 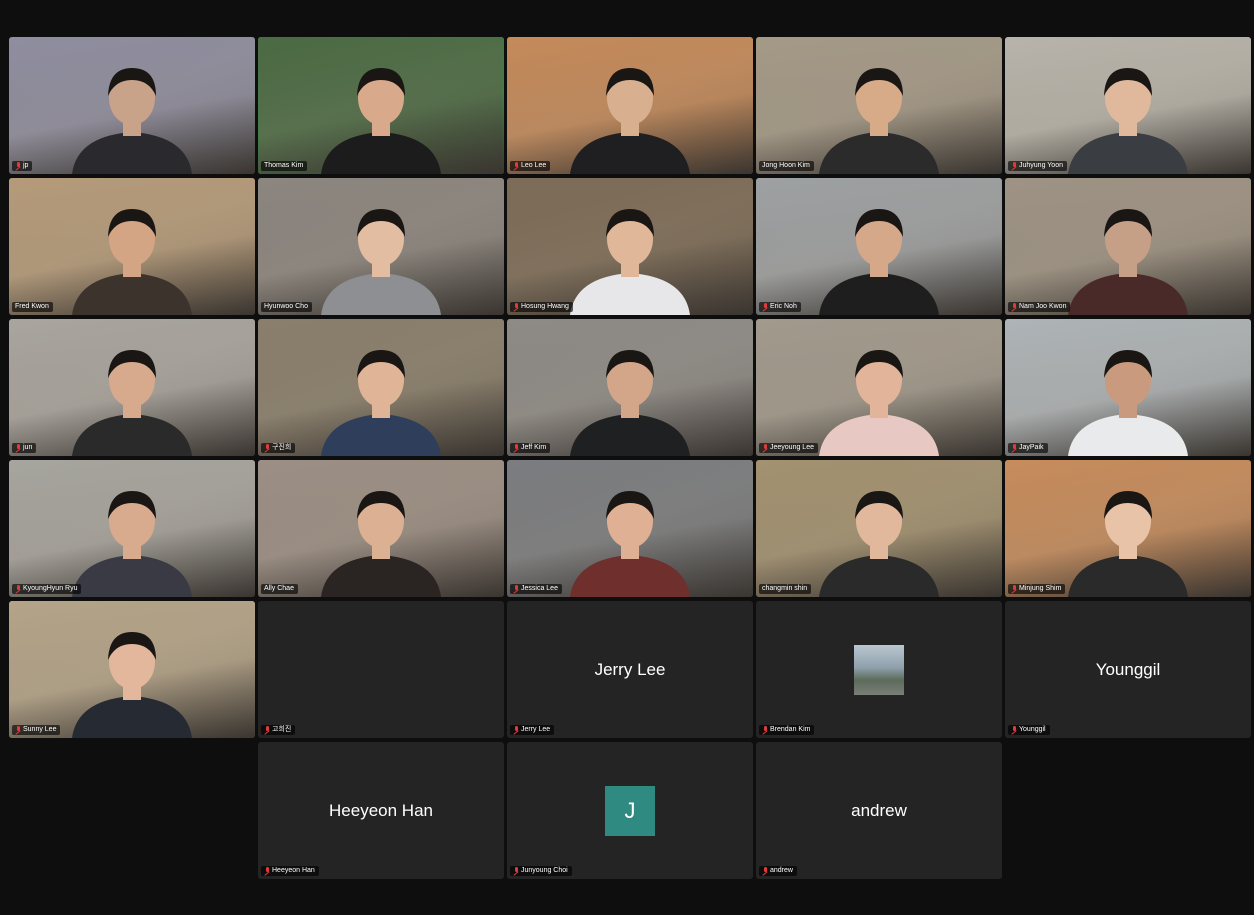 I want to click on participant-nameplate: Hyunwoo Cho, so click(x=286, y=307).